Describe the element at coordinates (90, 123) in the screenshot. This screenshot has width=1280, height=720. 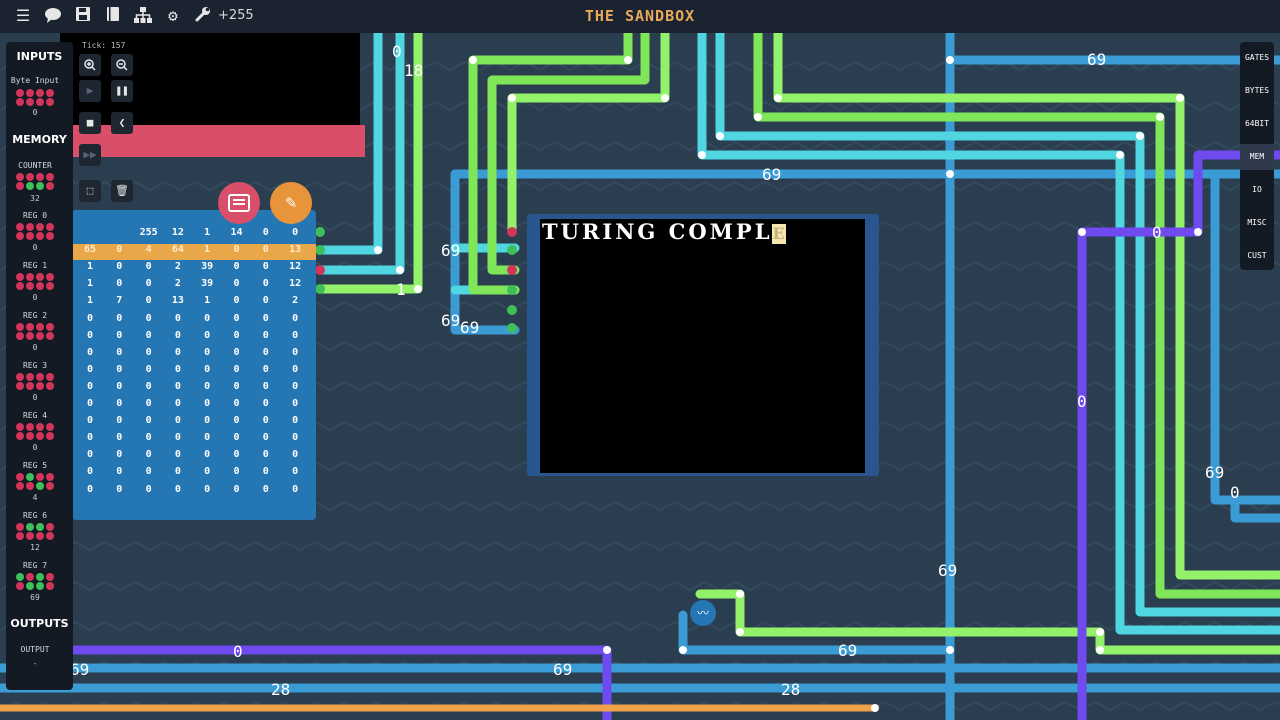
I see `stop-button: ■` at that location.